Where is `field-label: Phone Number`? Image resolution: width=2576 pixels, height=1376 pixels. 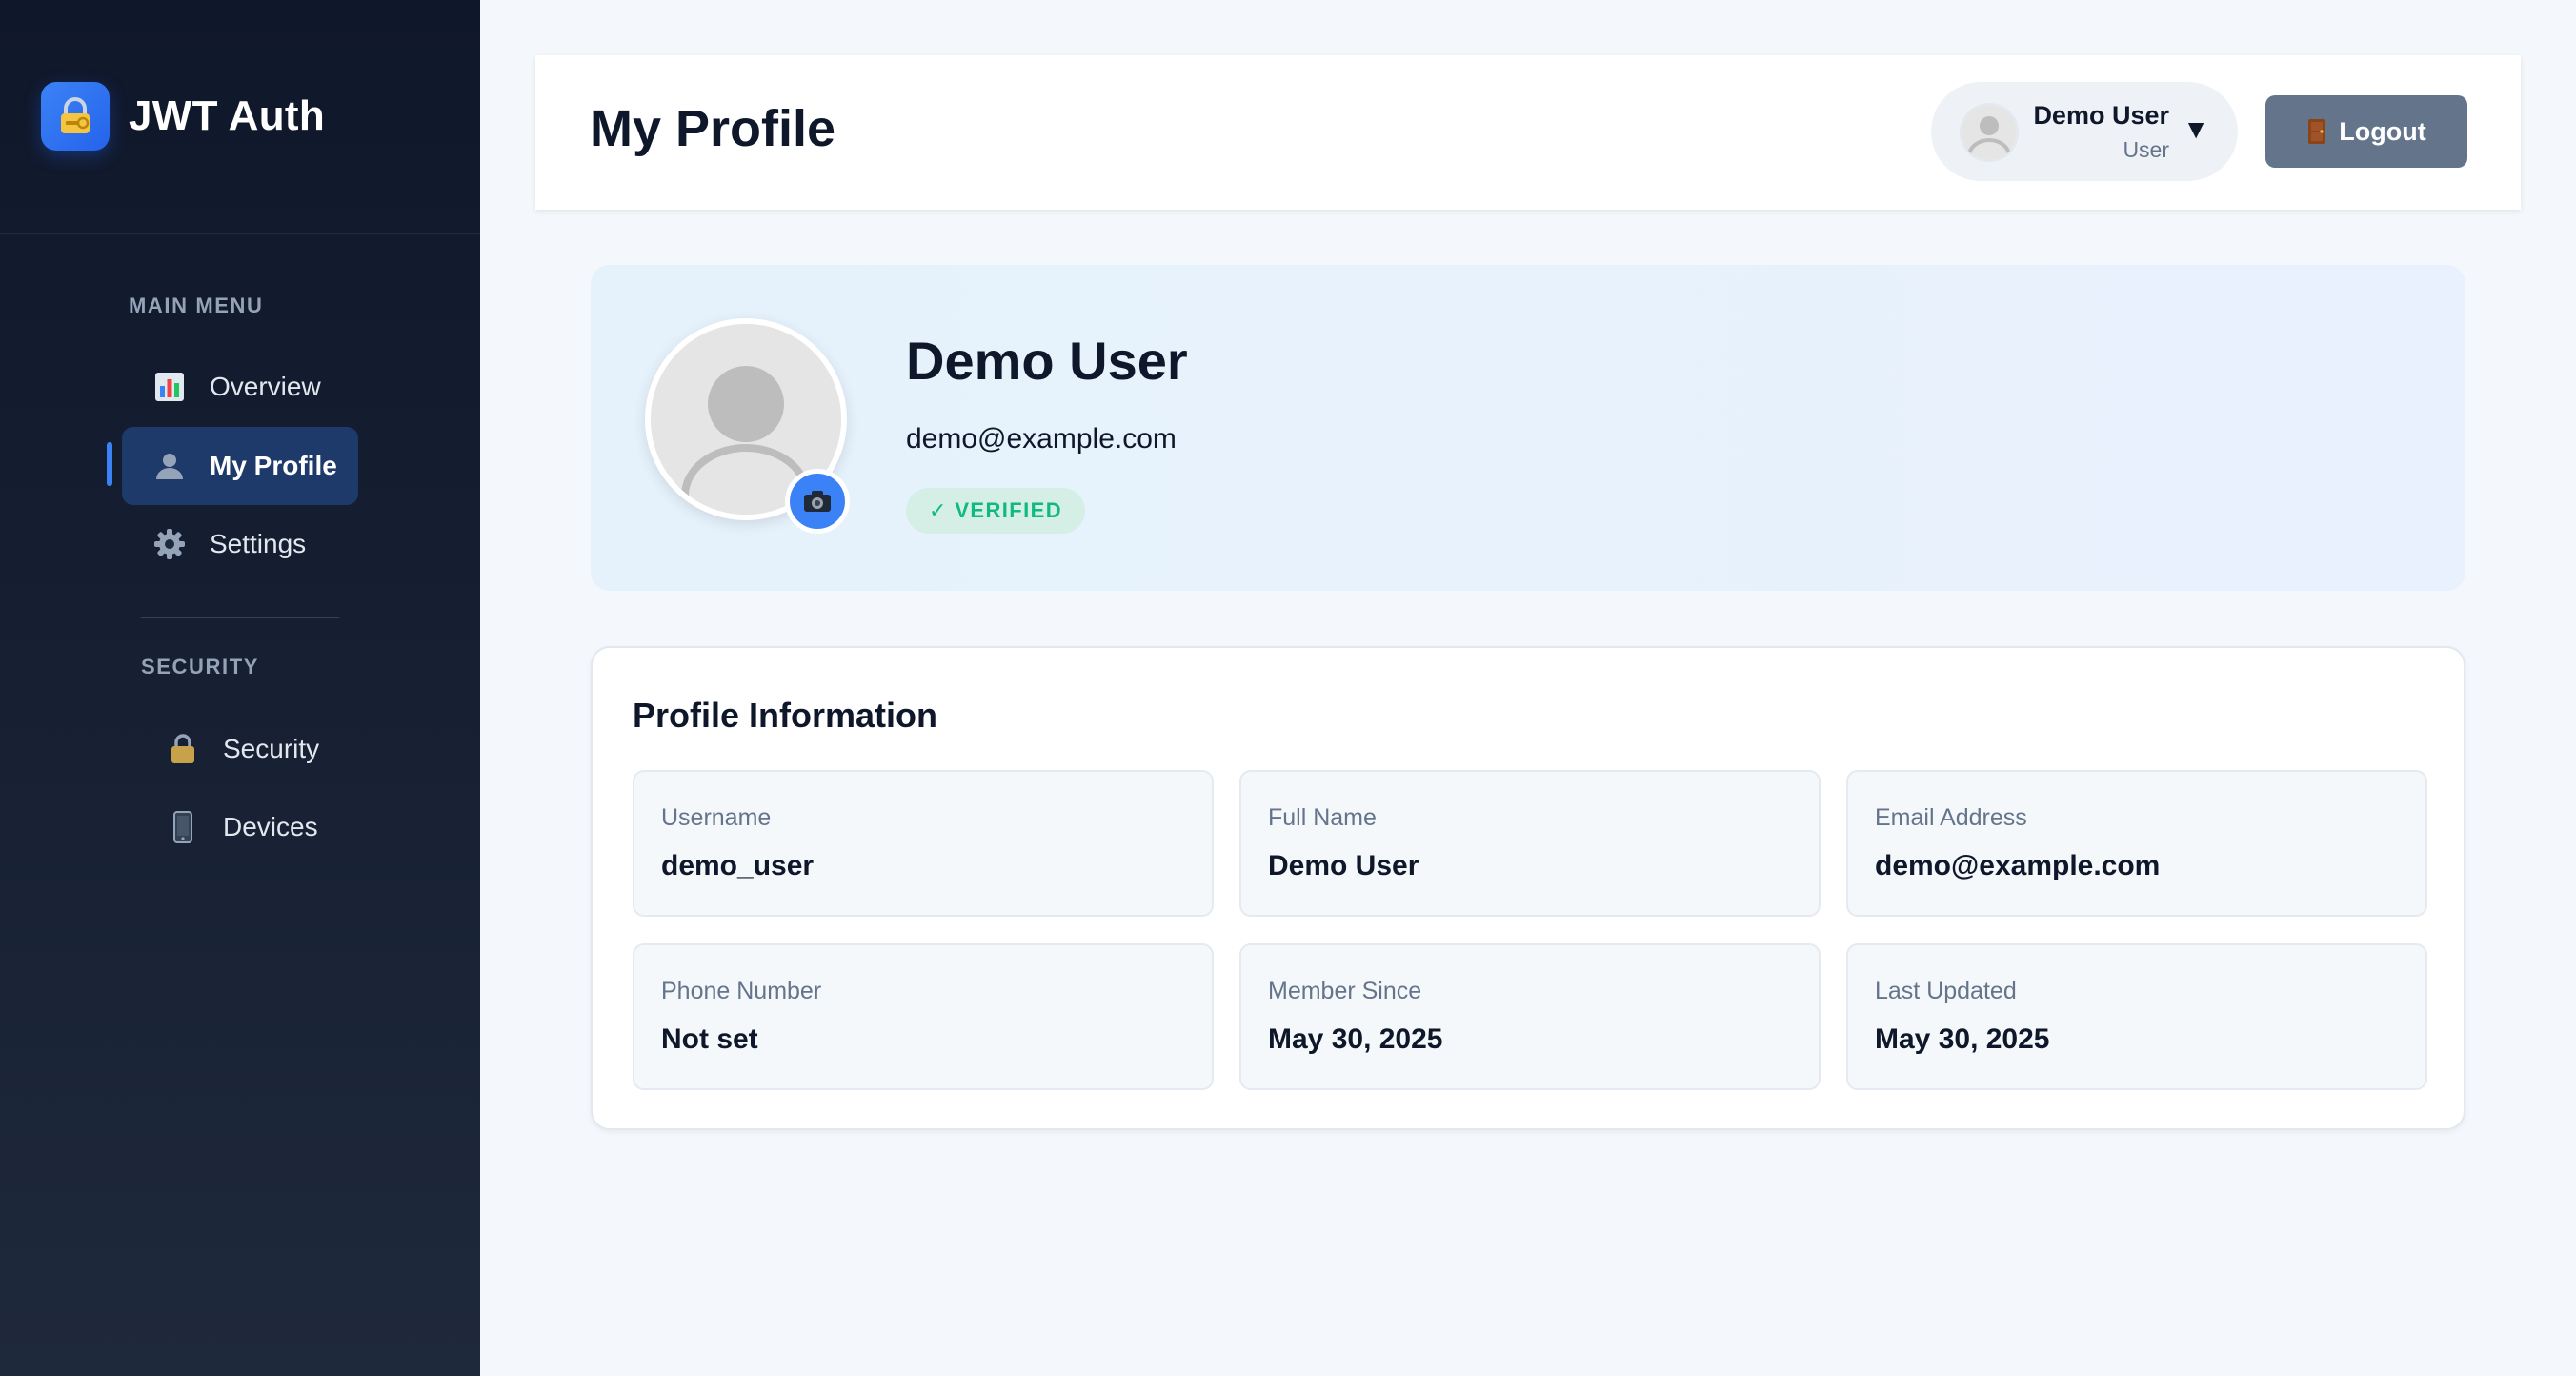
field-label: Phone Number is located at coordinates (742, 991).